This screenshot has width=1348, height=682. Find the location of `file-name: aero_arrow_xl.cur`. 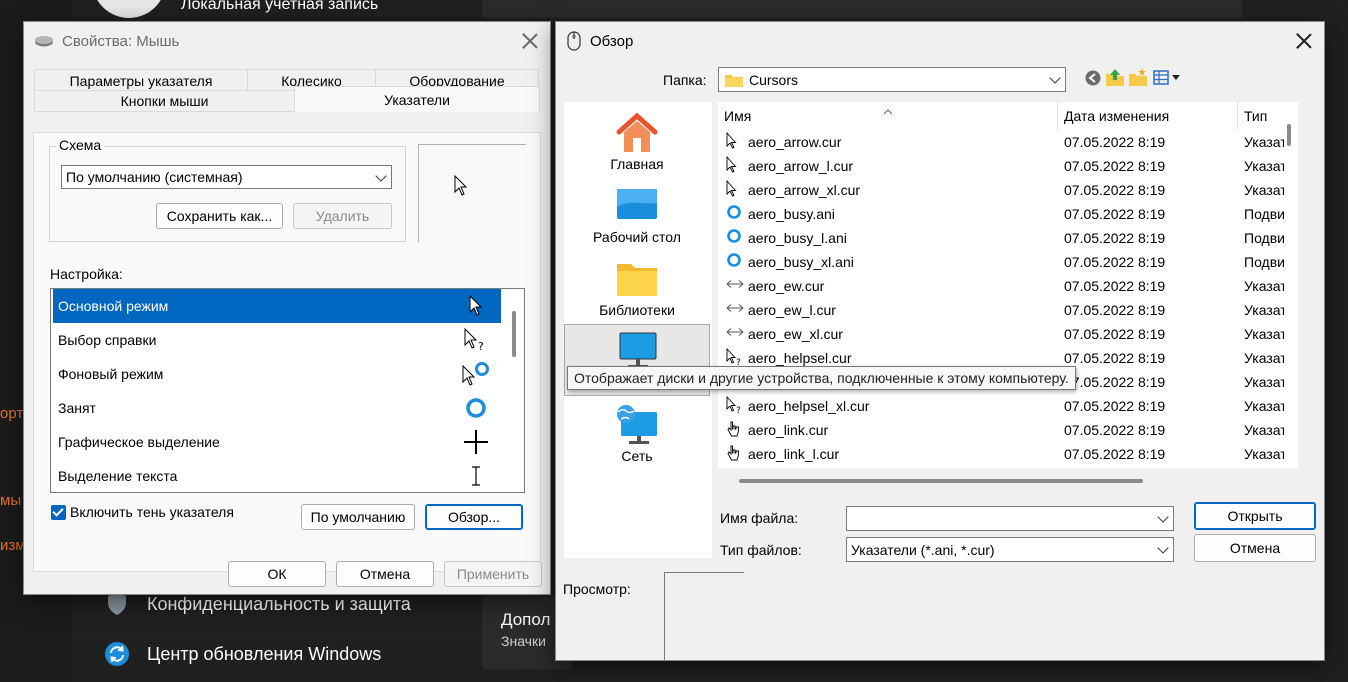

file-name: aero_arrow_xl.cur is located at coordinates (804, 190).